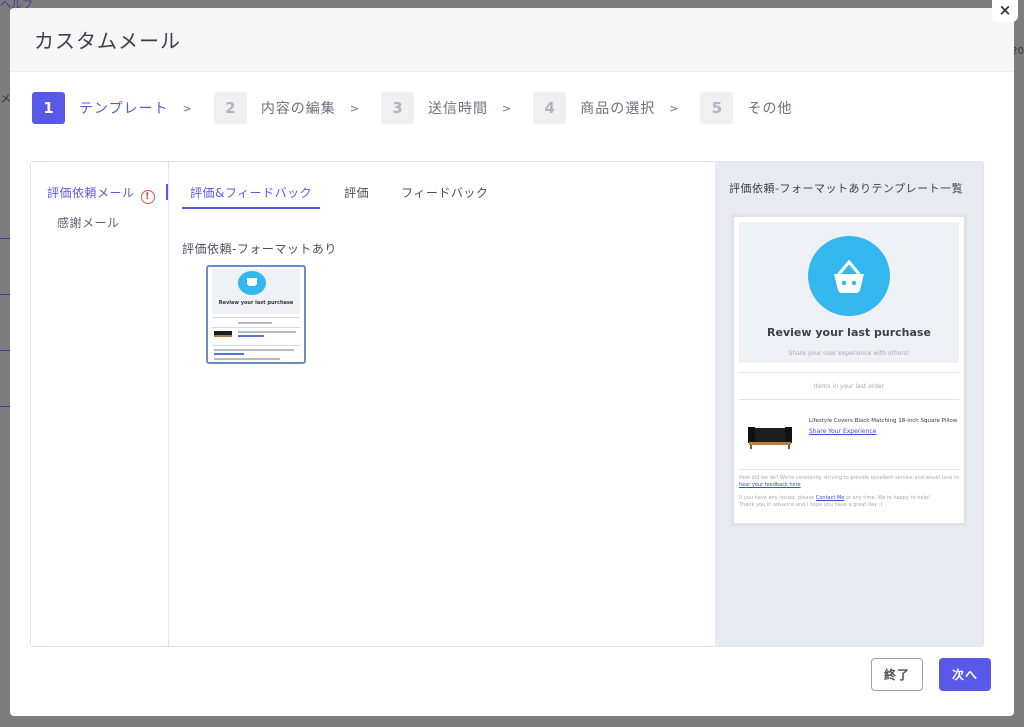 The height and width of the screenshot is (727, 1024). I want to click on template-thumbnail: Review your last purchase, so click(256, 314).